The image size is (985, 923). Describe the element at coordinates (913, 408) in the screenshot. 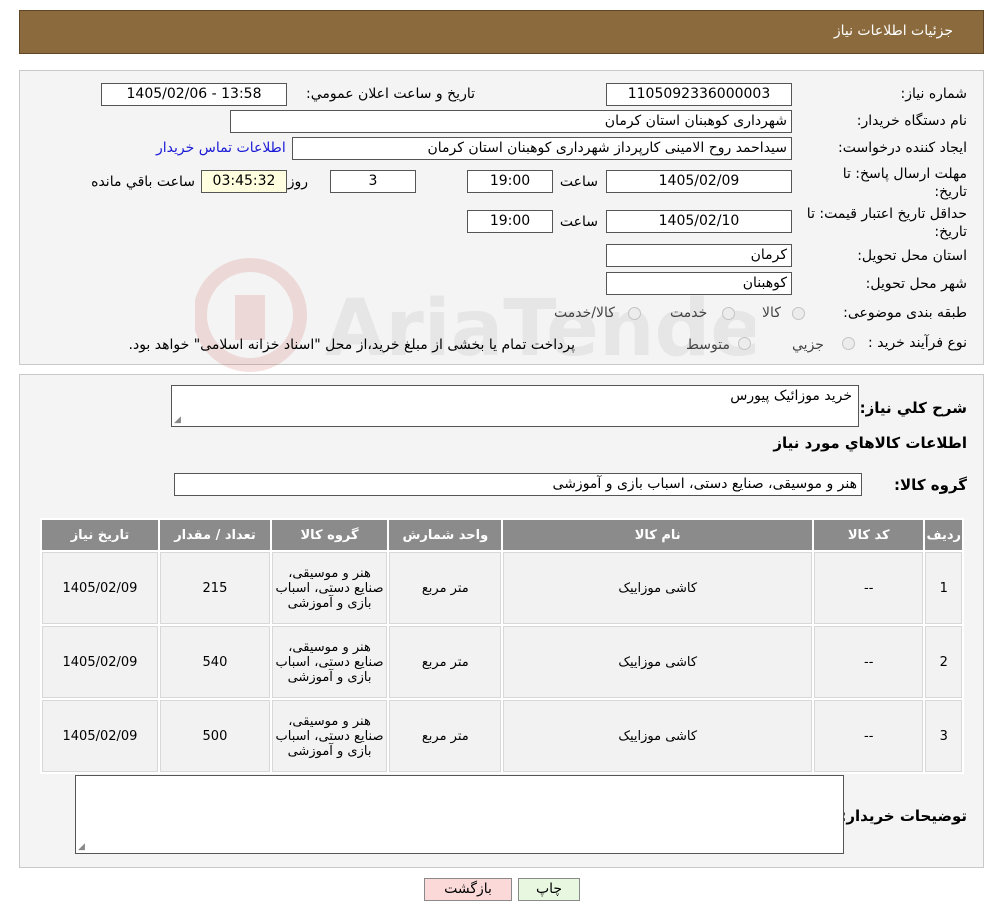

I see `summary-label: شرح كلي نياز:` at that location.